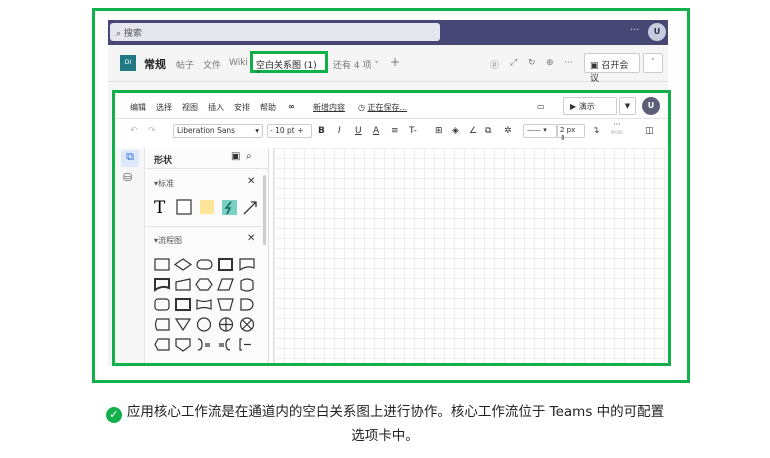  I want to click on meet-dropdown: ˅, so click(653, 63).